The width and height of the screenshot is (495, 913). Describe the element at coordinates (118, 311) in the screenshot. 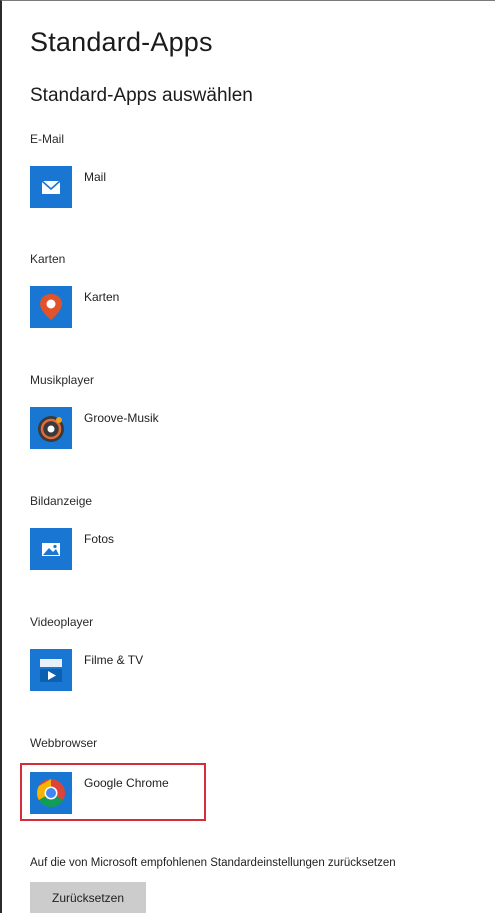

I see `default-app-maps: Karten` at that location.